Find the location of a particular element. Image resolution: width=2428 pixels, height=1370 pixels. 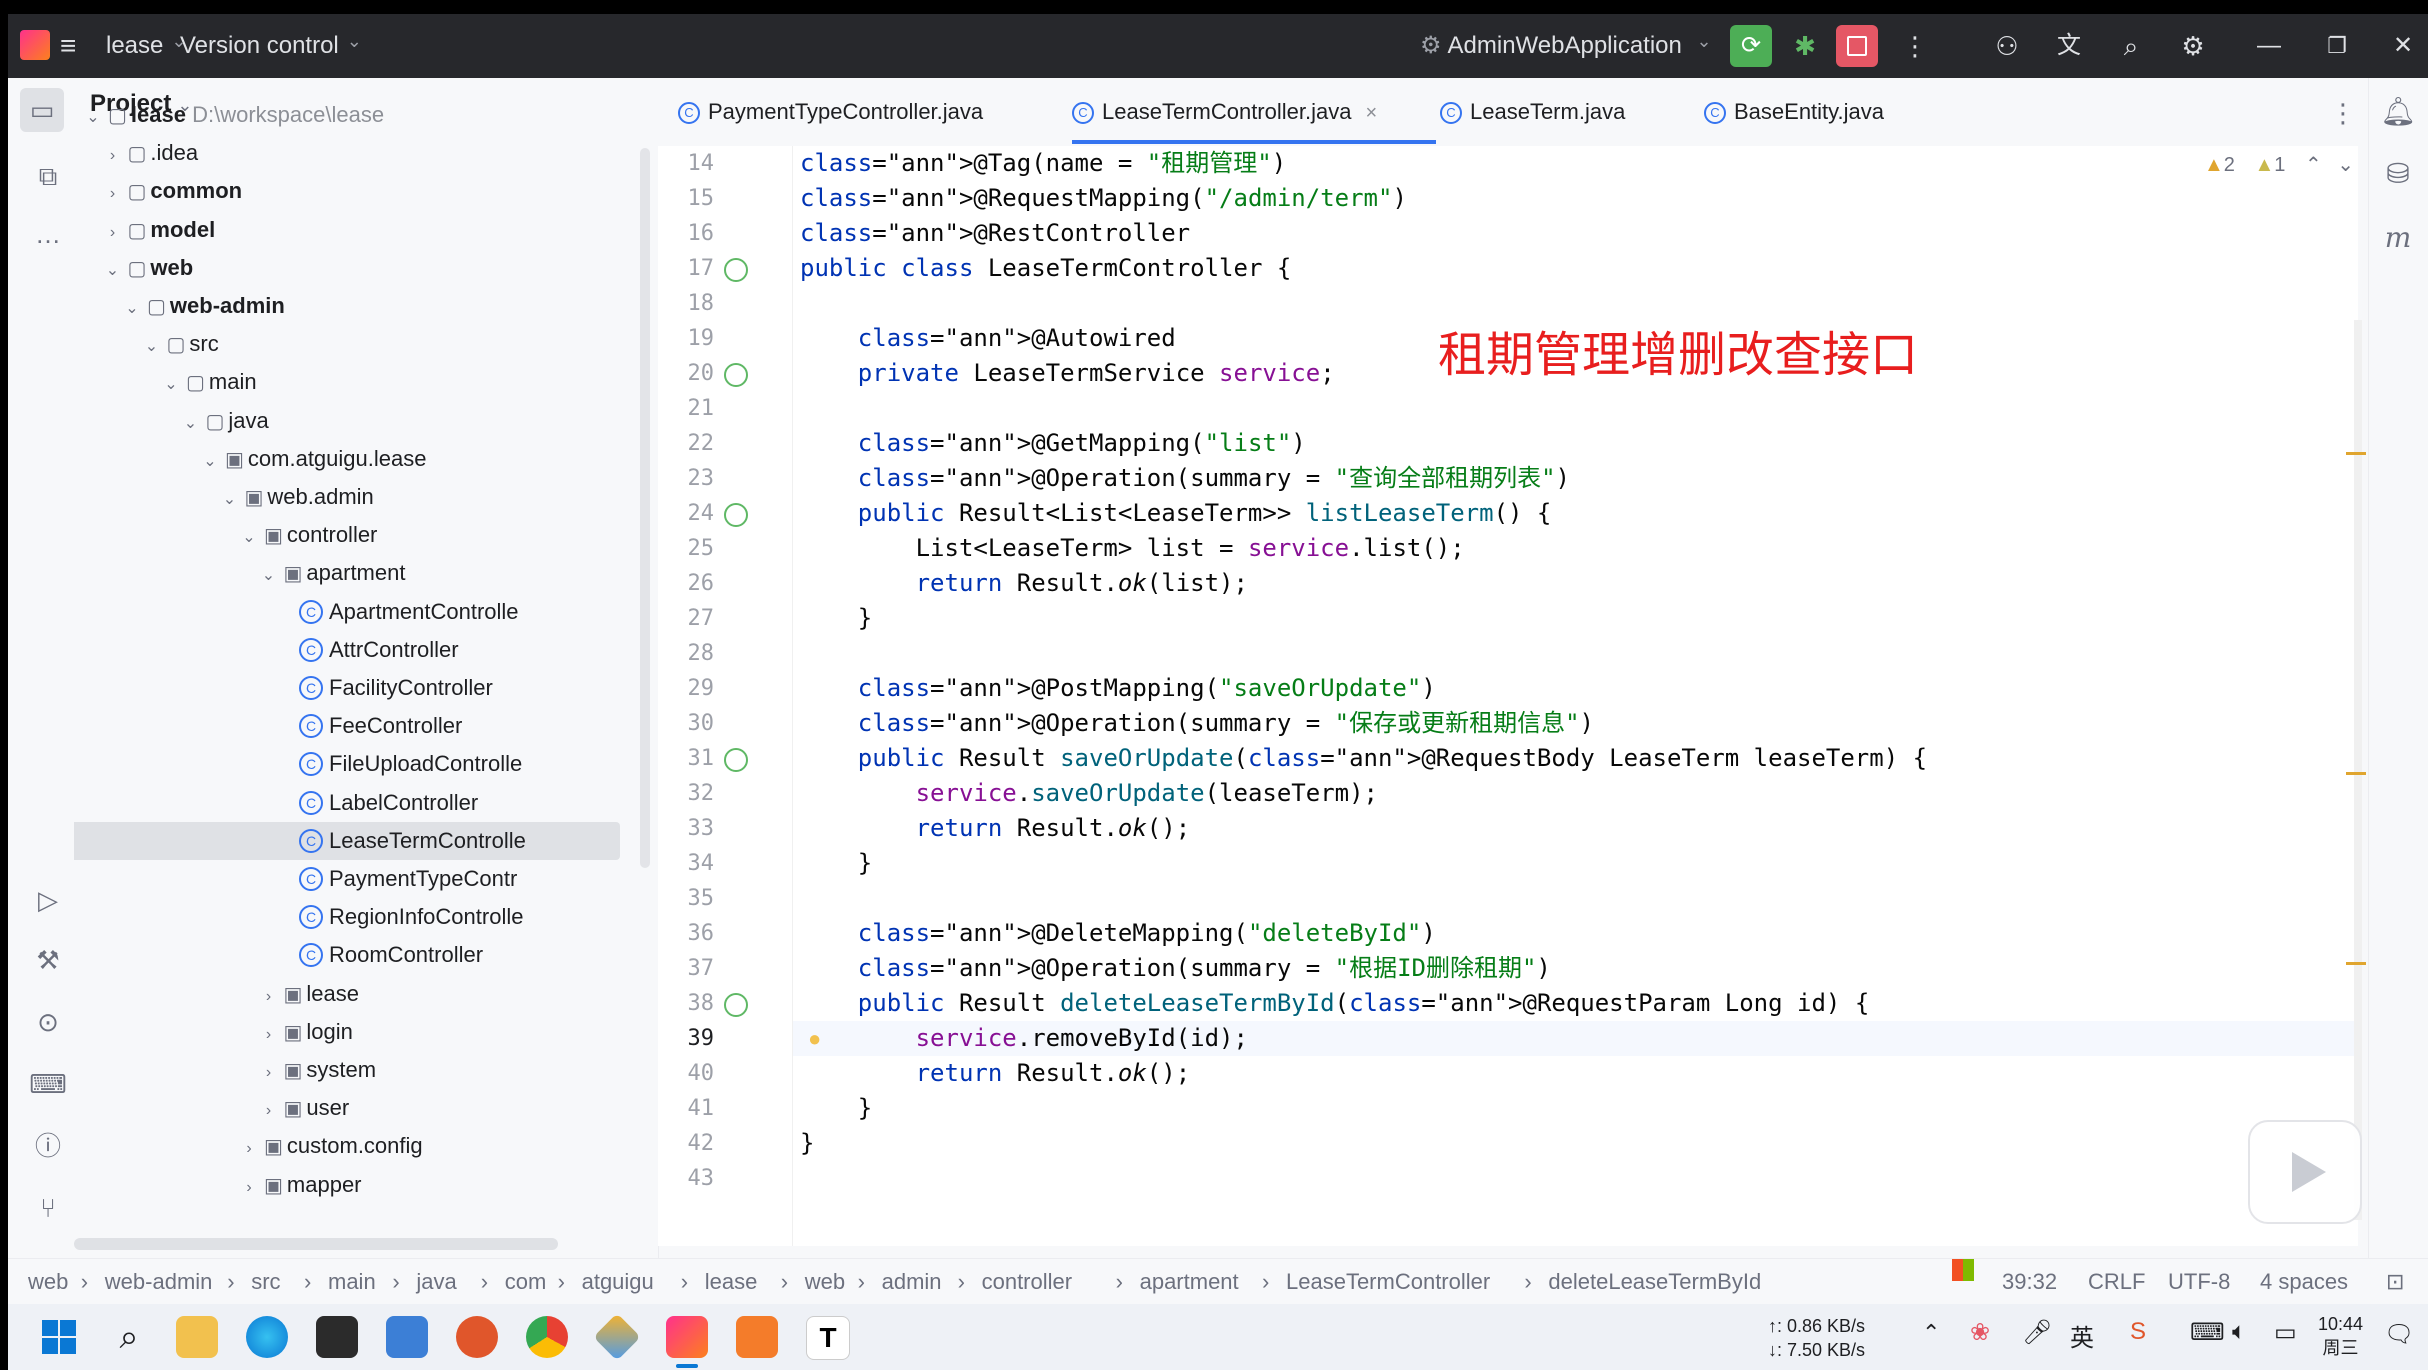

tree-item-java: ⌄ ▢ java is located at coordinates (224, 421).